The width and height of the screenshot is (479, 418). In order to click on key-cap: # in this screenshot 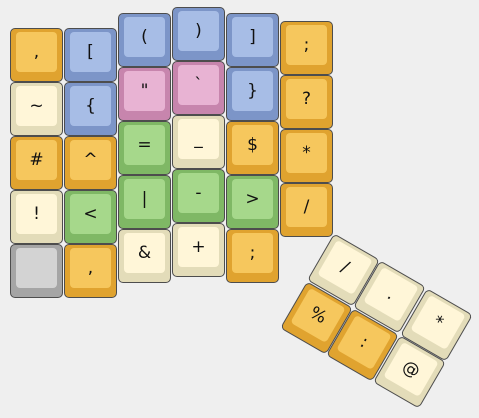, I will do `click(36, 160)`.